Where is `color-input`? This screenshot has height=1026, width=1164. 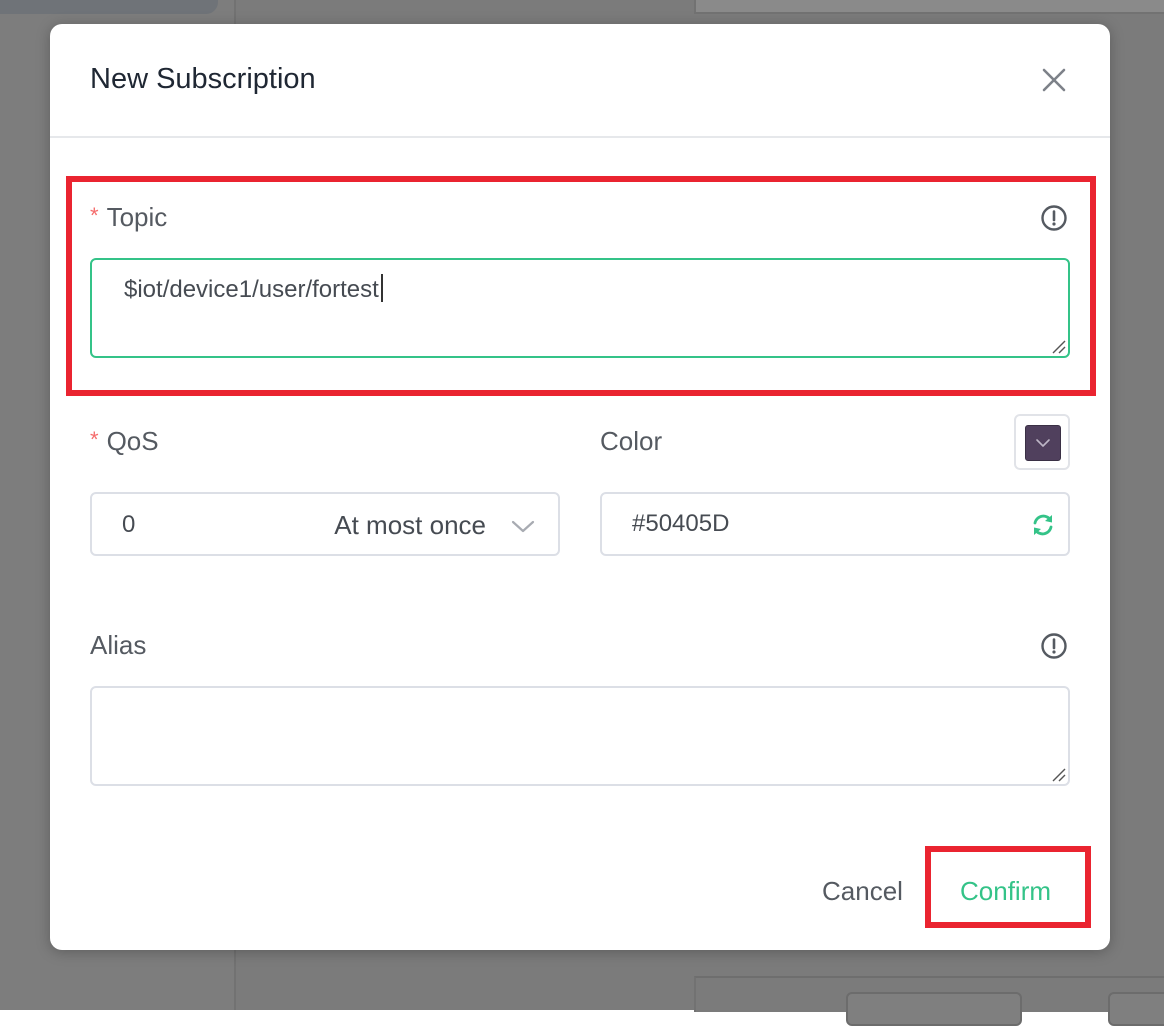
color-input is located at coordinates (835, 524).